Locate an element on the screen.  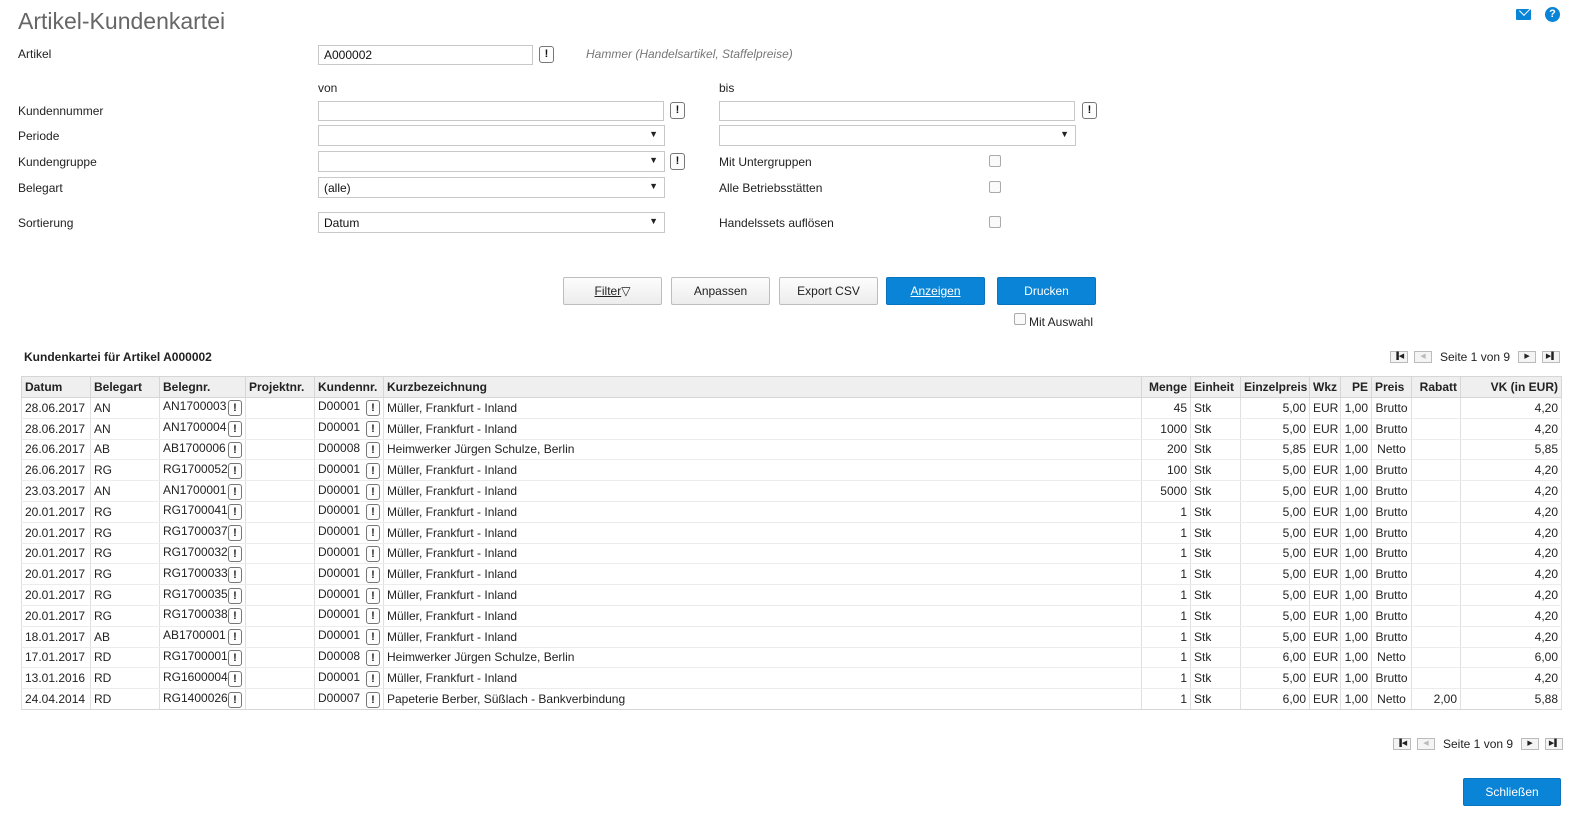
schliessen-button: Schließen is located at coordinates (1512, 792).